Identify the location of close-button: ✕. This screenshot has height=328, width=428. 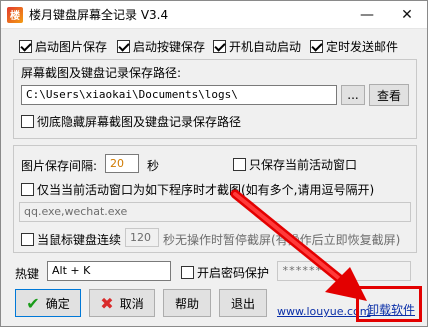
(407, 15).